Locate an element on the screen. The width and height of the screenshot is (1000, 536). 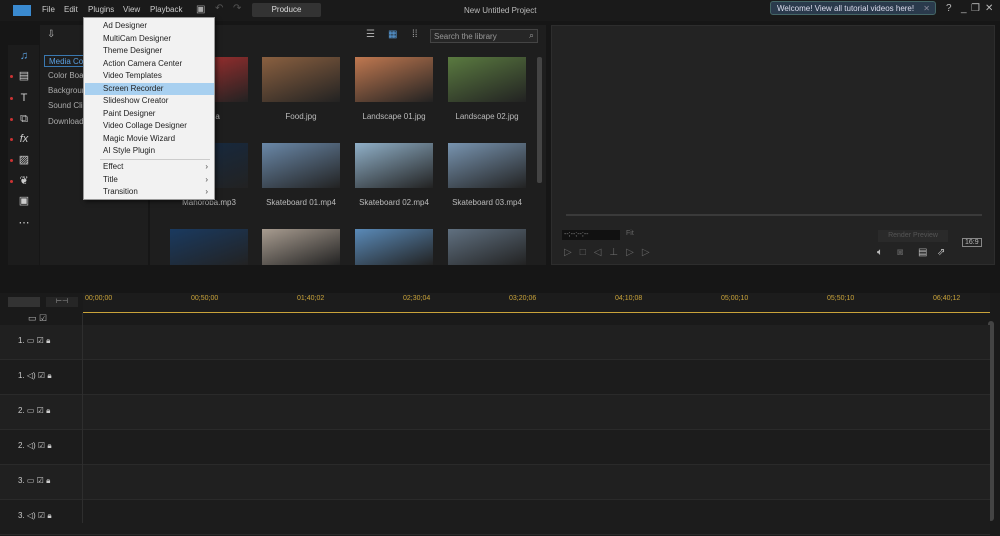
plugins-menu-item: Paint Designer is located at coordinates (149, 114).